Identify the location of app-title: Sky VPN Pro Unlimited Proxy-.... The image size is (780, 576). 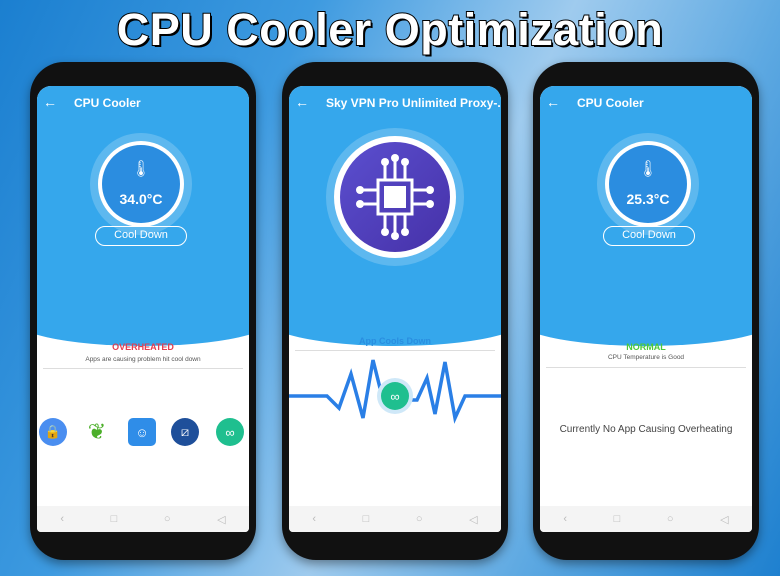
(413, 103).